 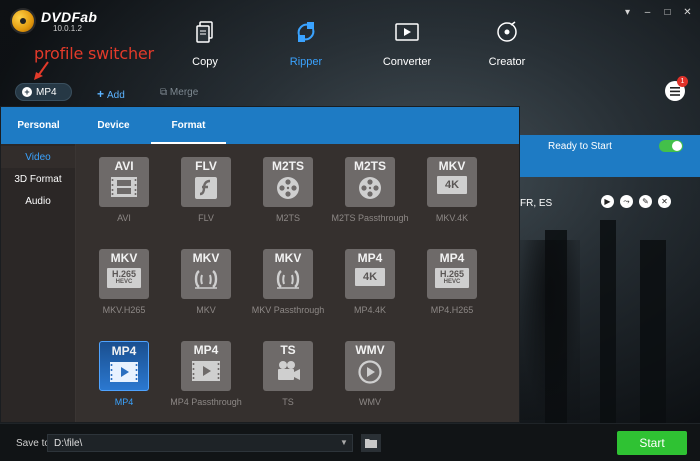 I want to click on format-option: M2TS M2TS, so click(x=288, y=190).